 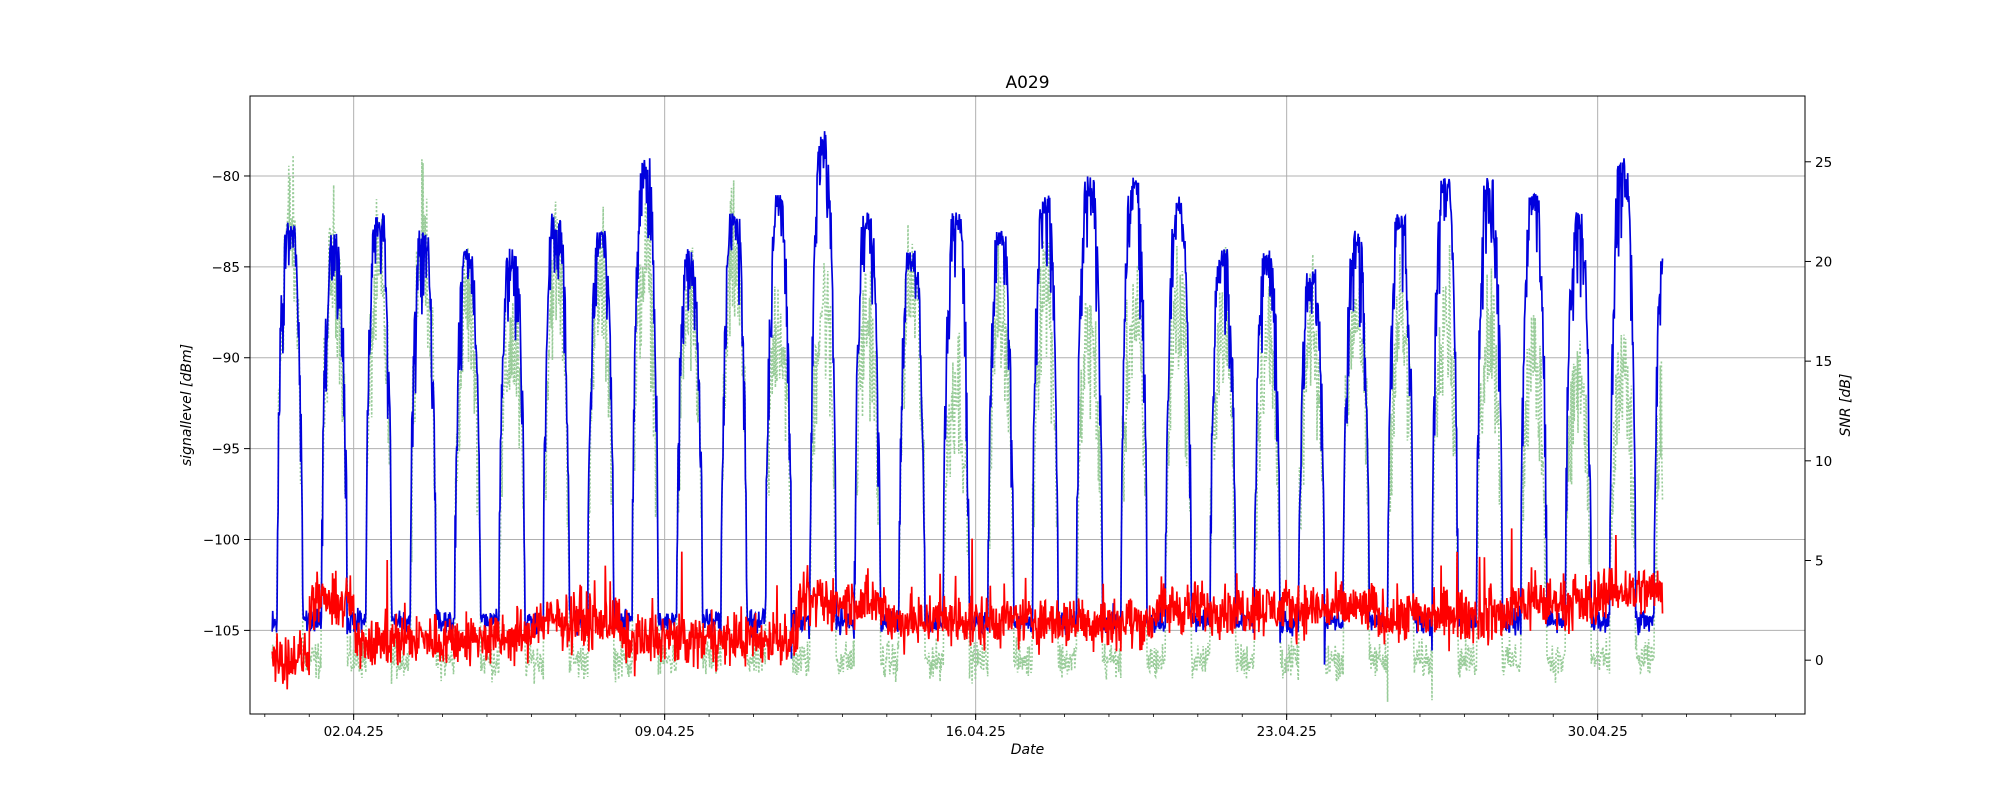 What do you see at coordinates (1823, 262) in the screenshot?
I see `y-right-tick-label: 20` at bounding box center [1823, 262].